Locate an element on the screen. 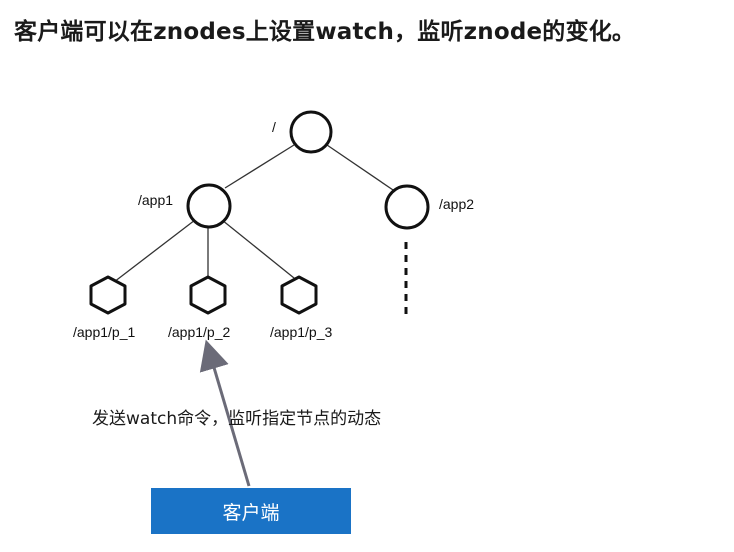 The width and height of the screenshot is (734, 552). app2-label: /app2 is located at coordinates (456, 204).